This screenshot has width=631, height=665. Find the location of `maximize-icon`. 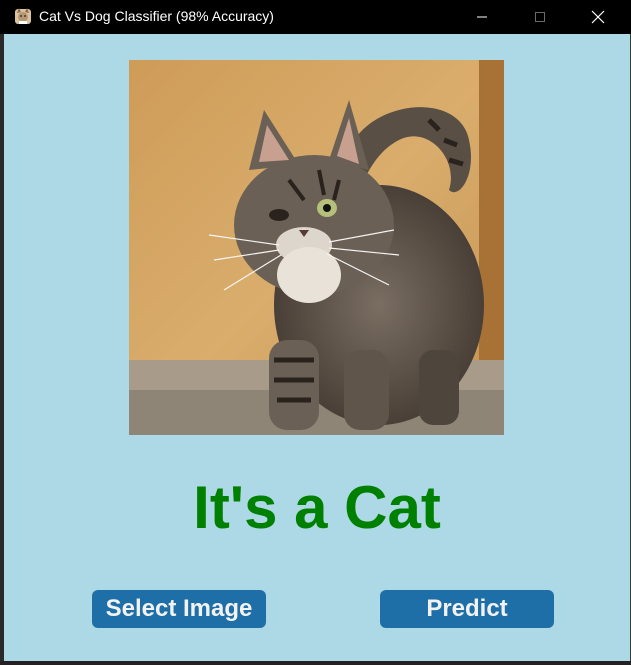

maximize-icon is located at coordinates (540, 17).